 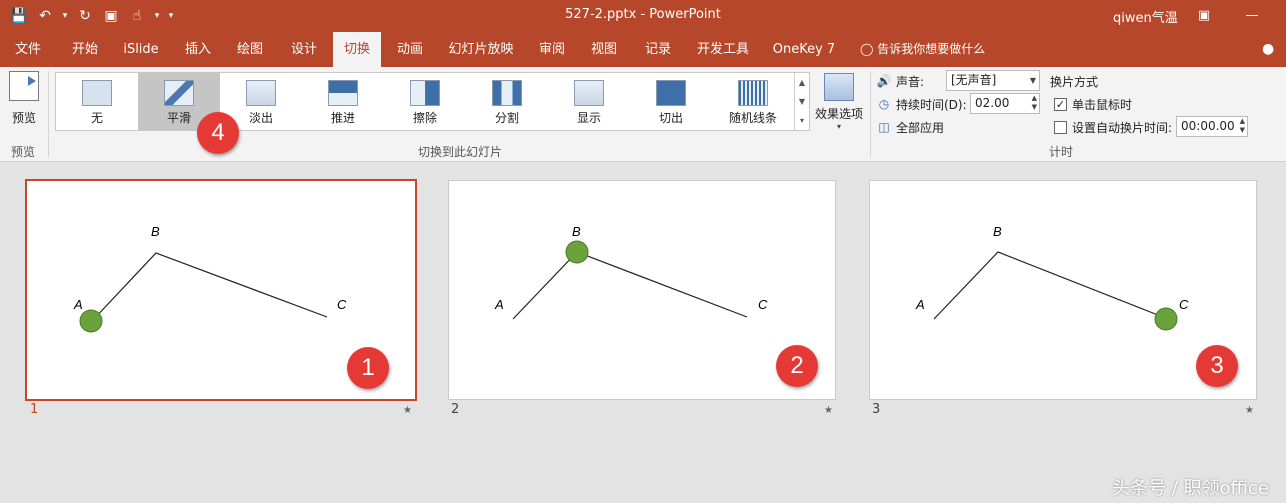 I want to click on sound-row: 🔊 声音:, so click(x=900, y=81).